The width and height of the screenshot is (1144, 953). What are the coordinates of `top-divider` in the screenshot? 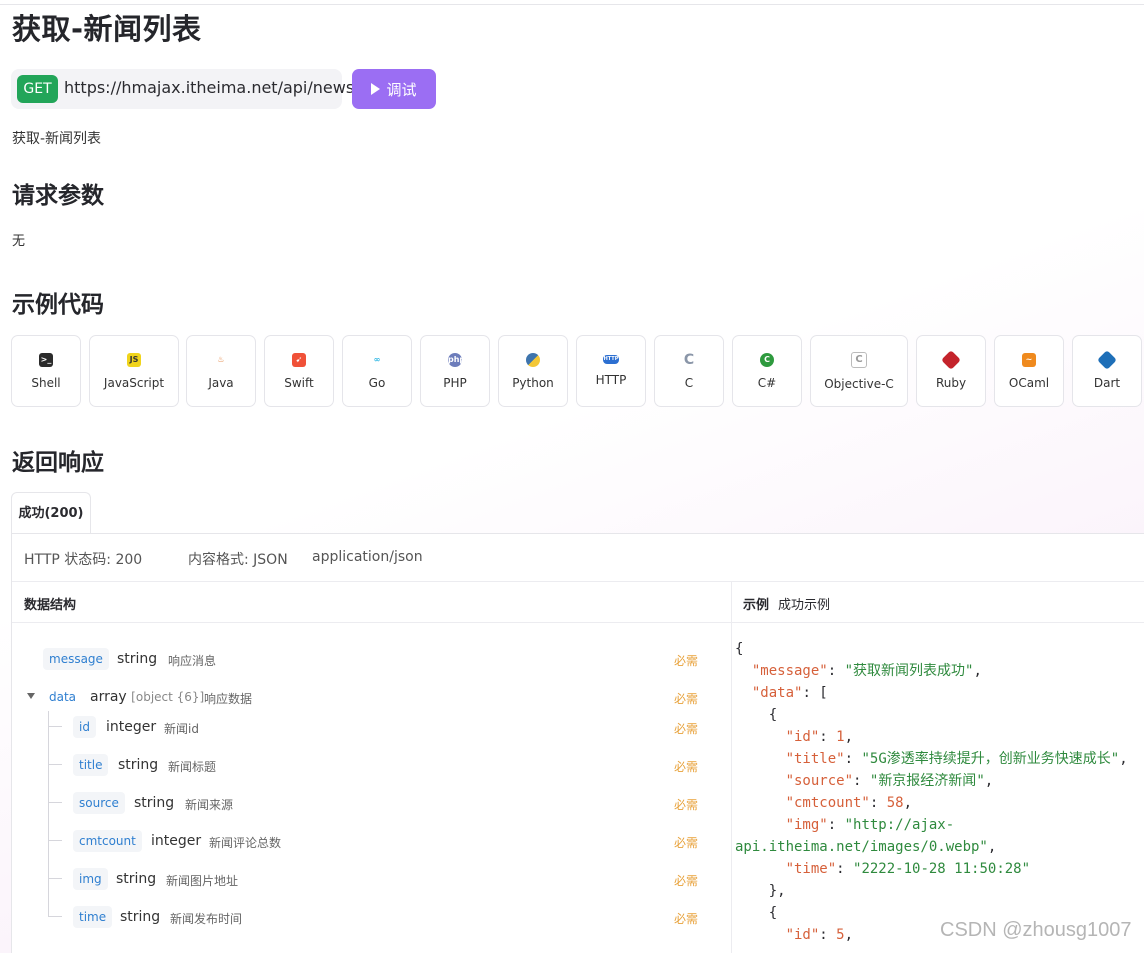 It's located at (572, 4).